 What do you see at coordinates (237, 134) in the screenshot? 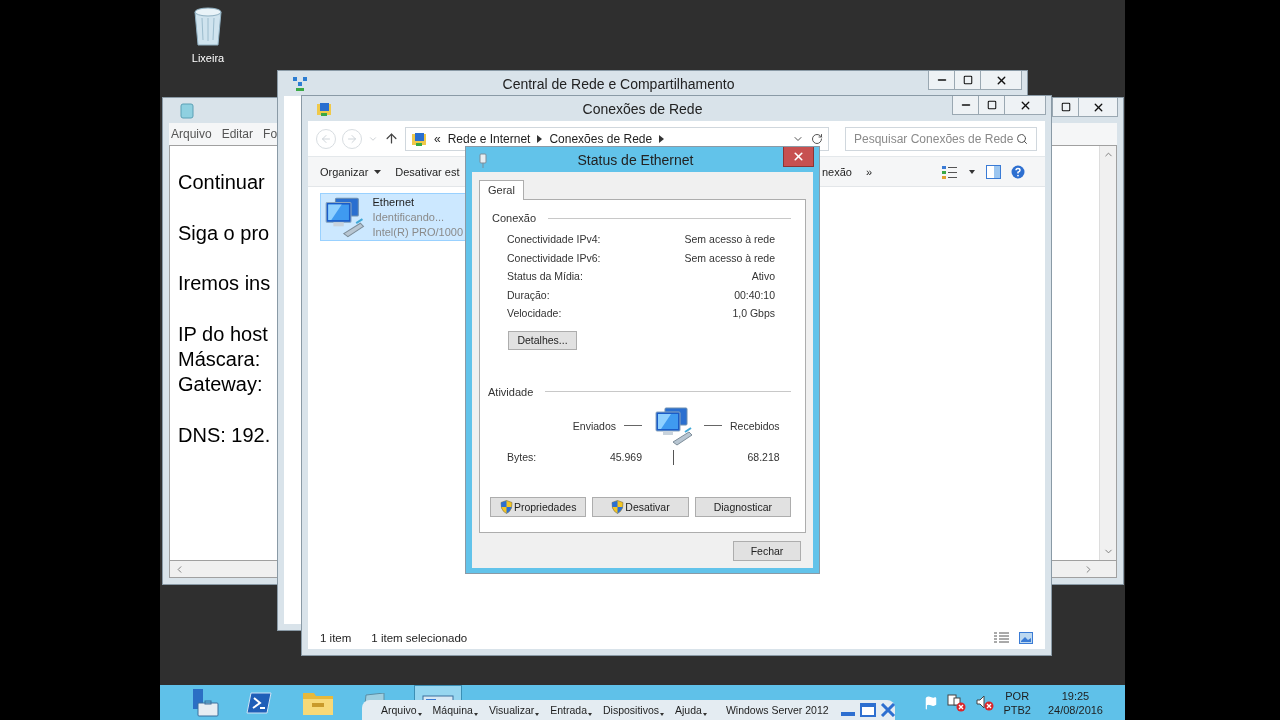
I see `menu-item: Editar` at bounding box center [237, 134].